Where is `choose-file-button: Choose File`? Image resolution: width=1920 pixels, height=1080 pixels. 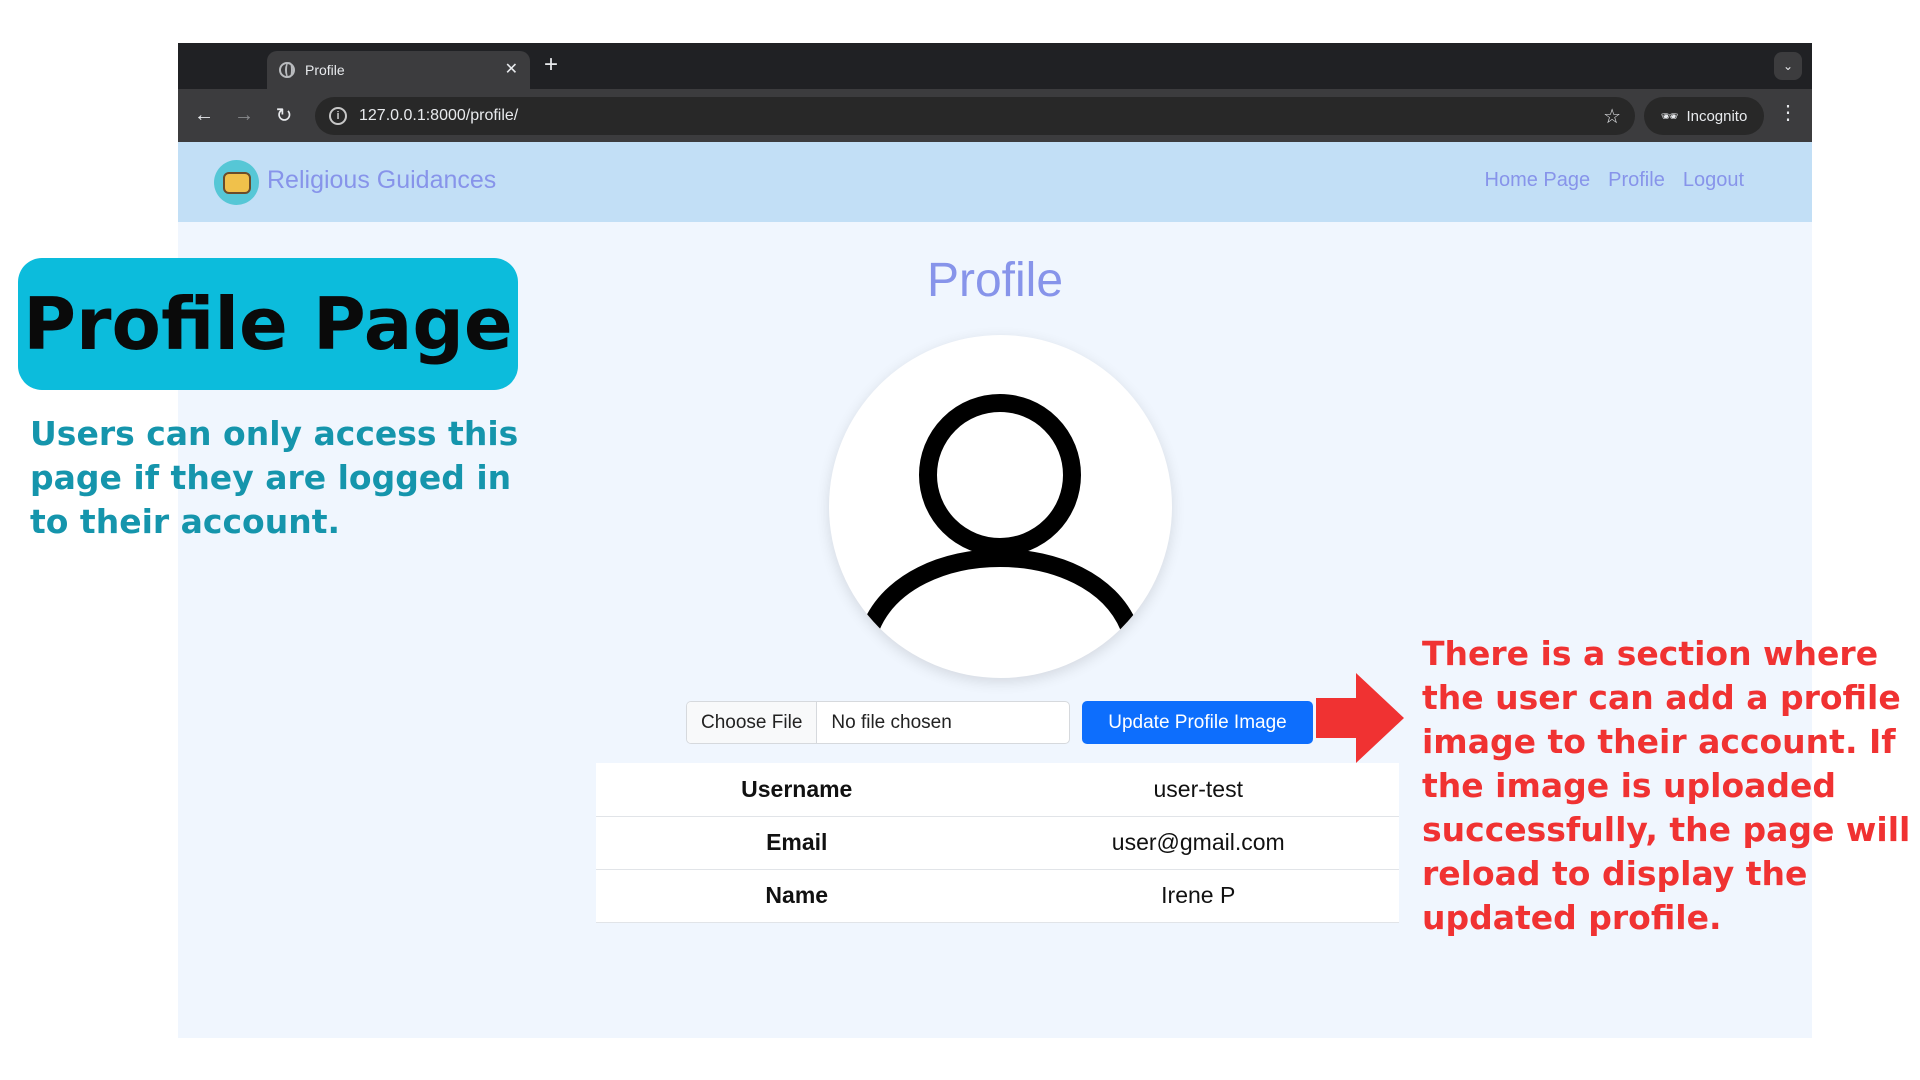 choose-file-button: Choose File is located at coordinates (752, 722).